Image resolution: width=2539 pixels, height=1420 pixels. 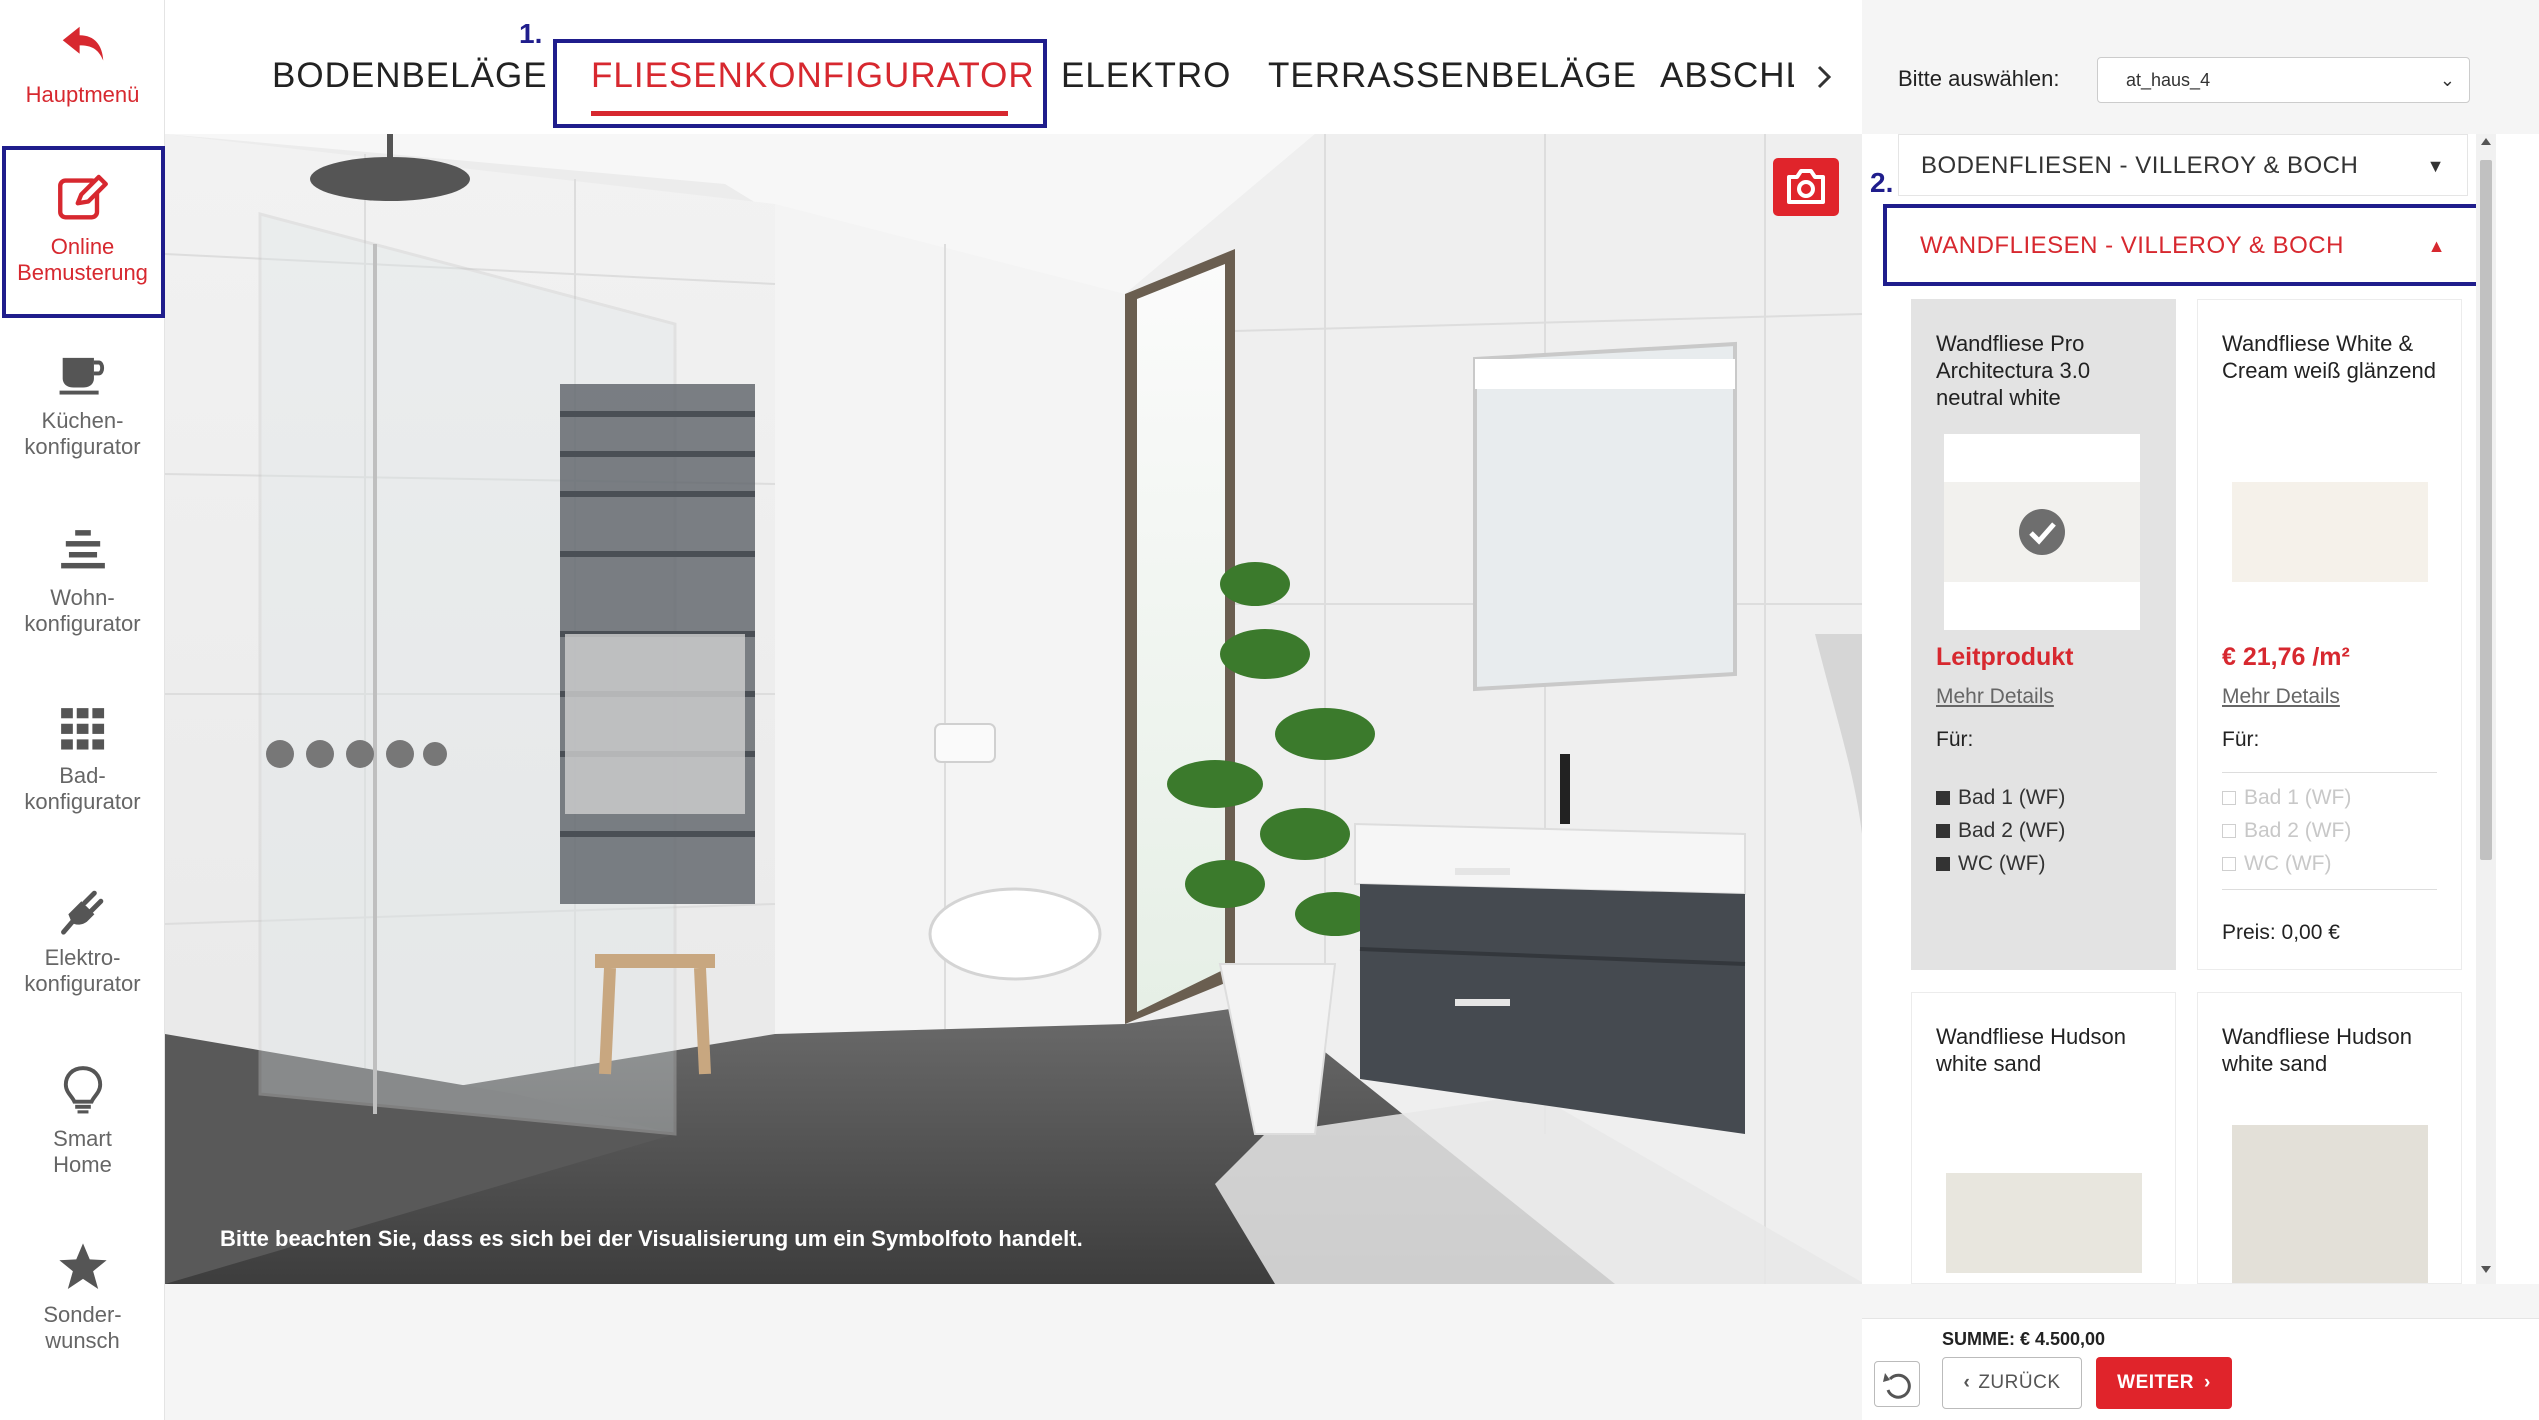 What do you see at coordinates (2140, 165) in the screenshot?
I see `accordion-title: BODENFLIESEN - VILLEROY & BOCH` at bounding box center [2140, 165].